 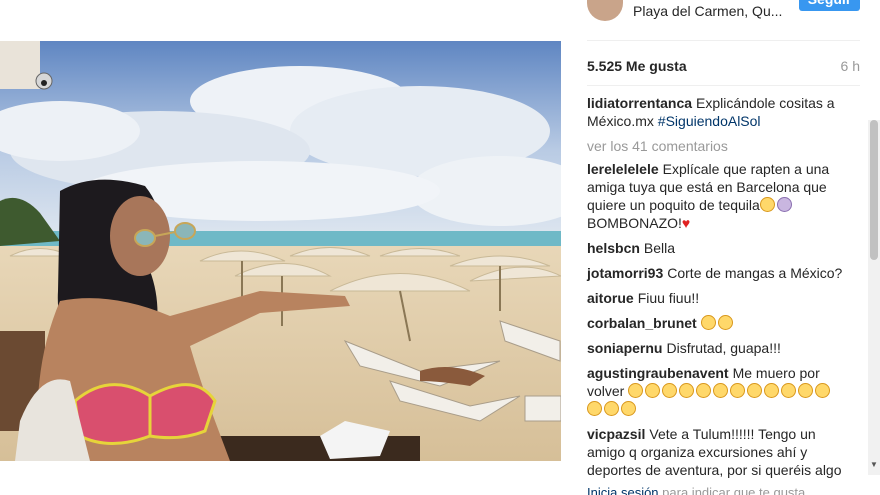 What do you see at coordinates (784, 204) in the screenshot?
I see `woman-emoji-icon` at bounding box center [784, 204].